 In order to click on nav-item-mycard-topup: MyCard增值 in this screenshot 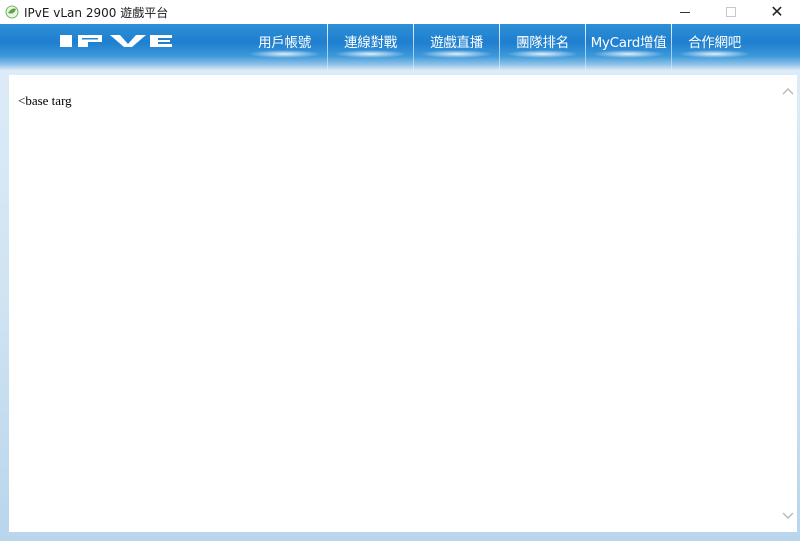, I will do `click(628, 47)`.